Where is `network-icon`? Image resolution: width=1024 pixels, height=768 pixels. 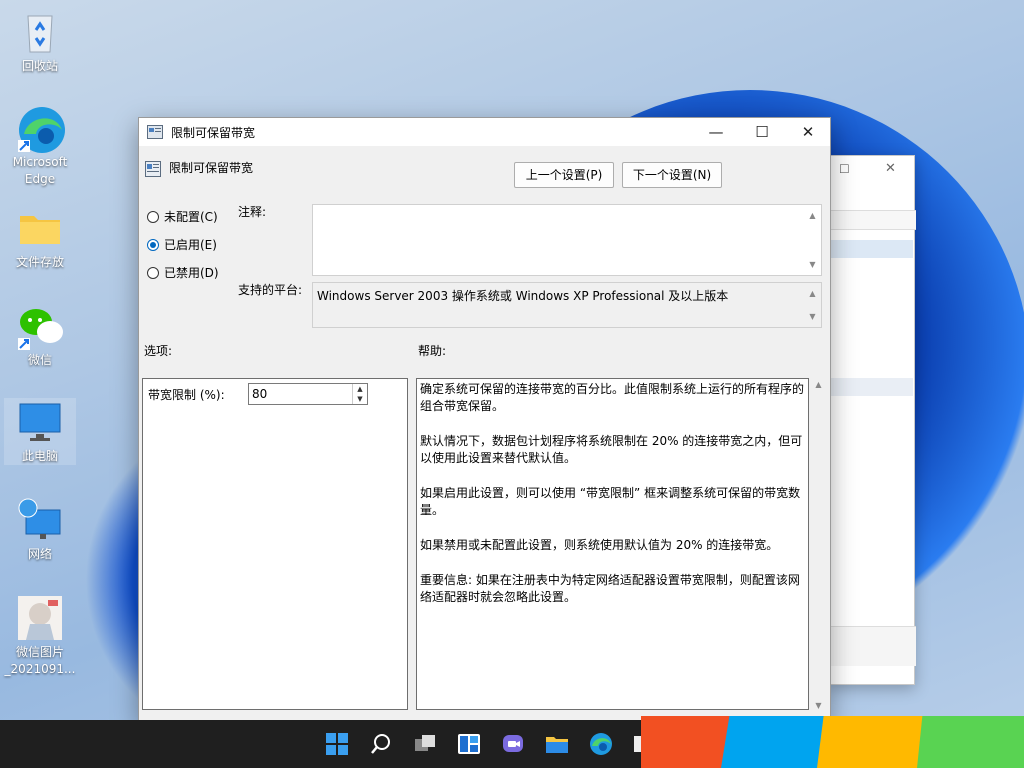 network-icon is located at coordinates (40, 520).